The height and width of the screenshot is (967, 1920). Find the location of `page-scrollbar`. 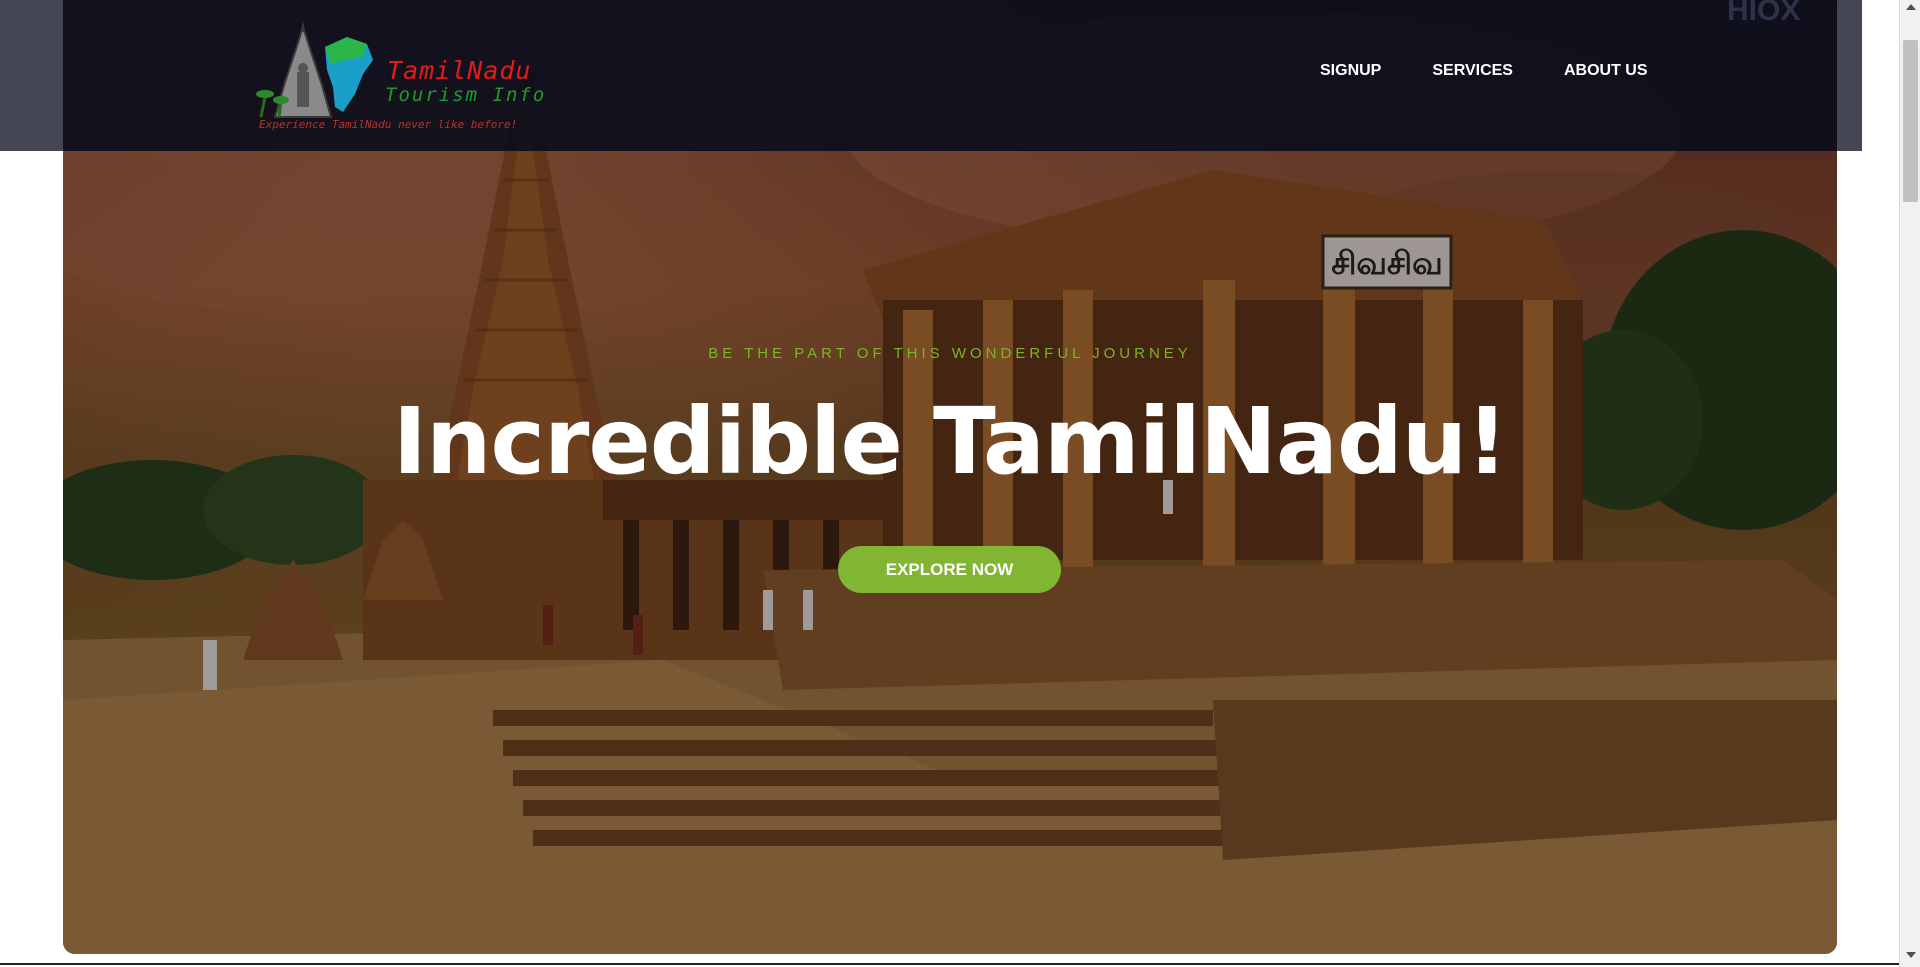

page-scrollbar is located at coordinates (1909, 483).